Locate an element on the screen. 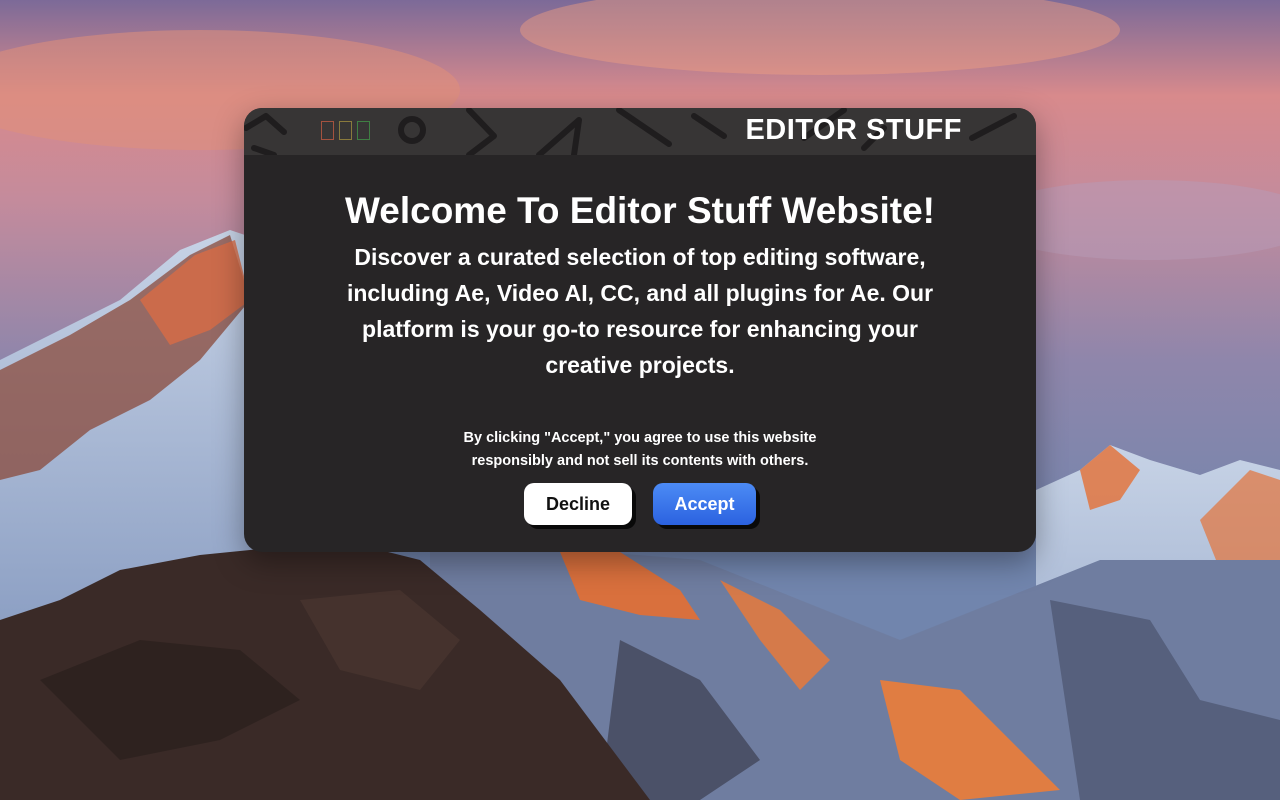  window-controls is located at coordinates (345, 130).